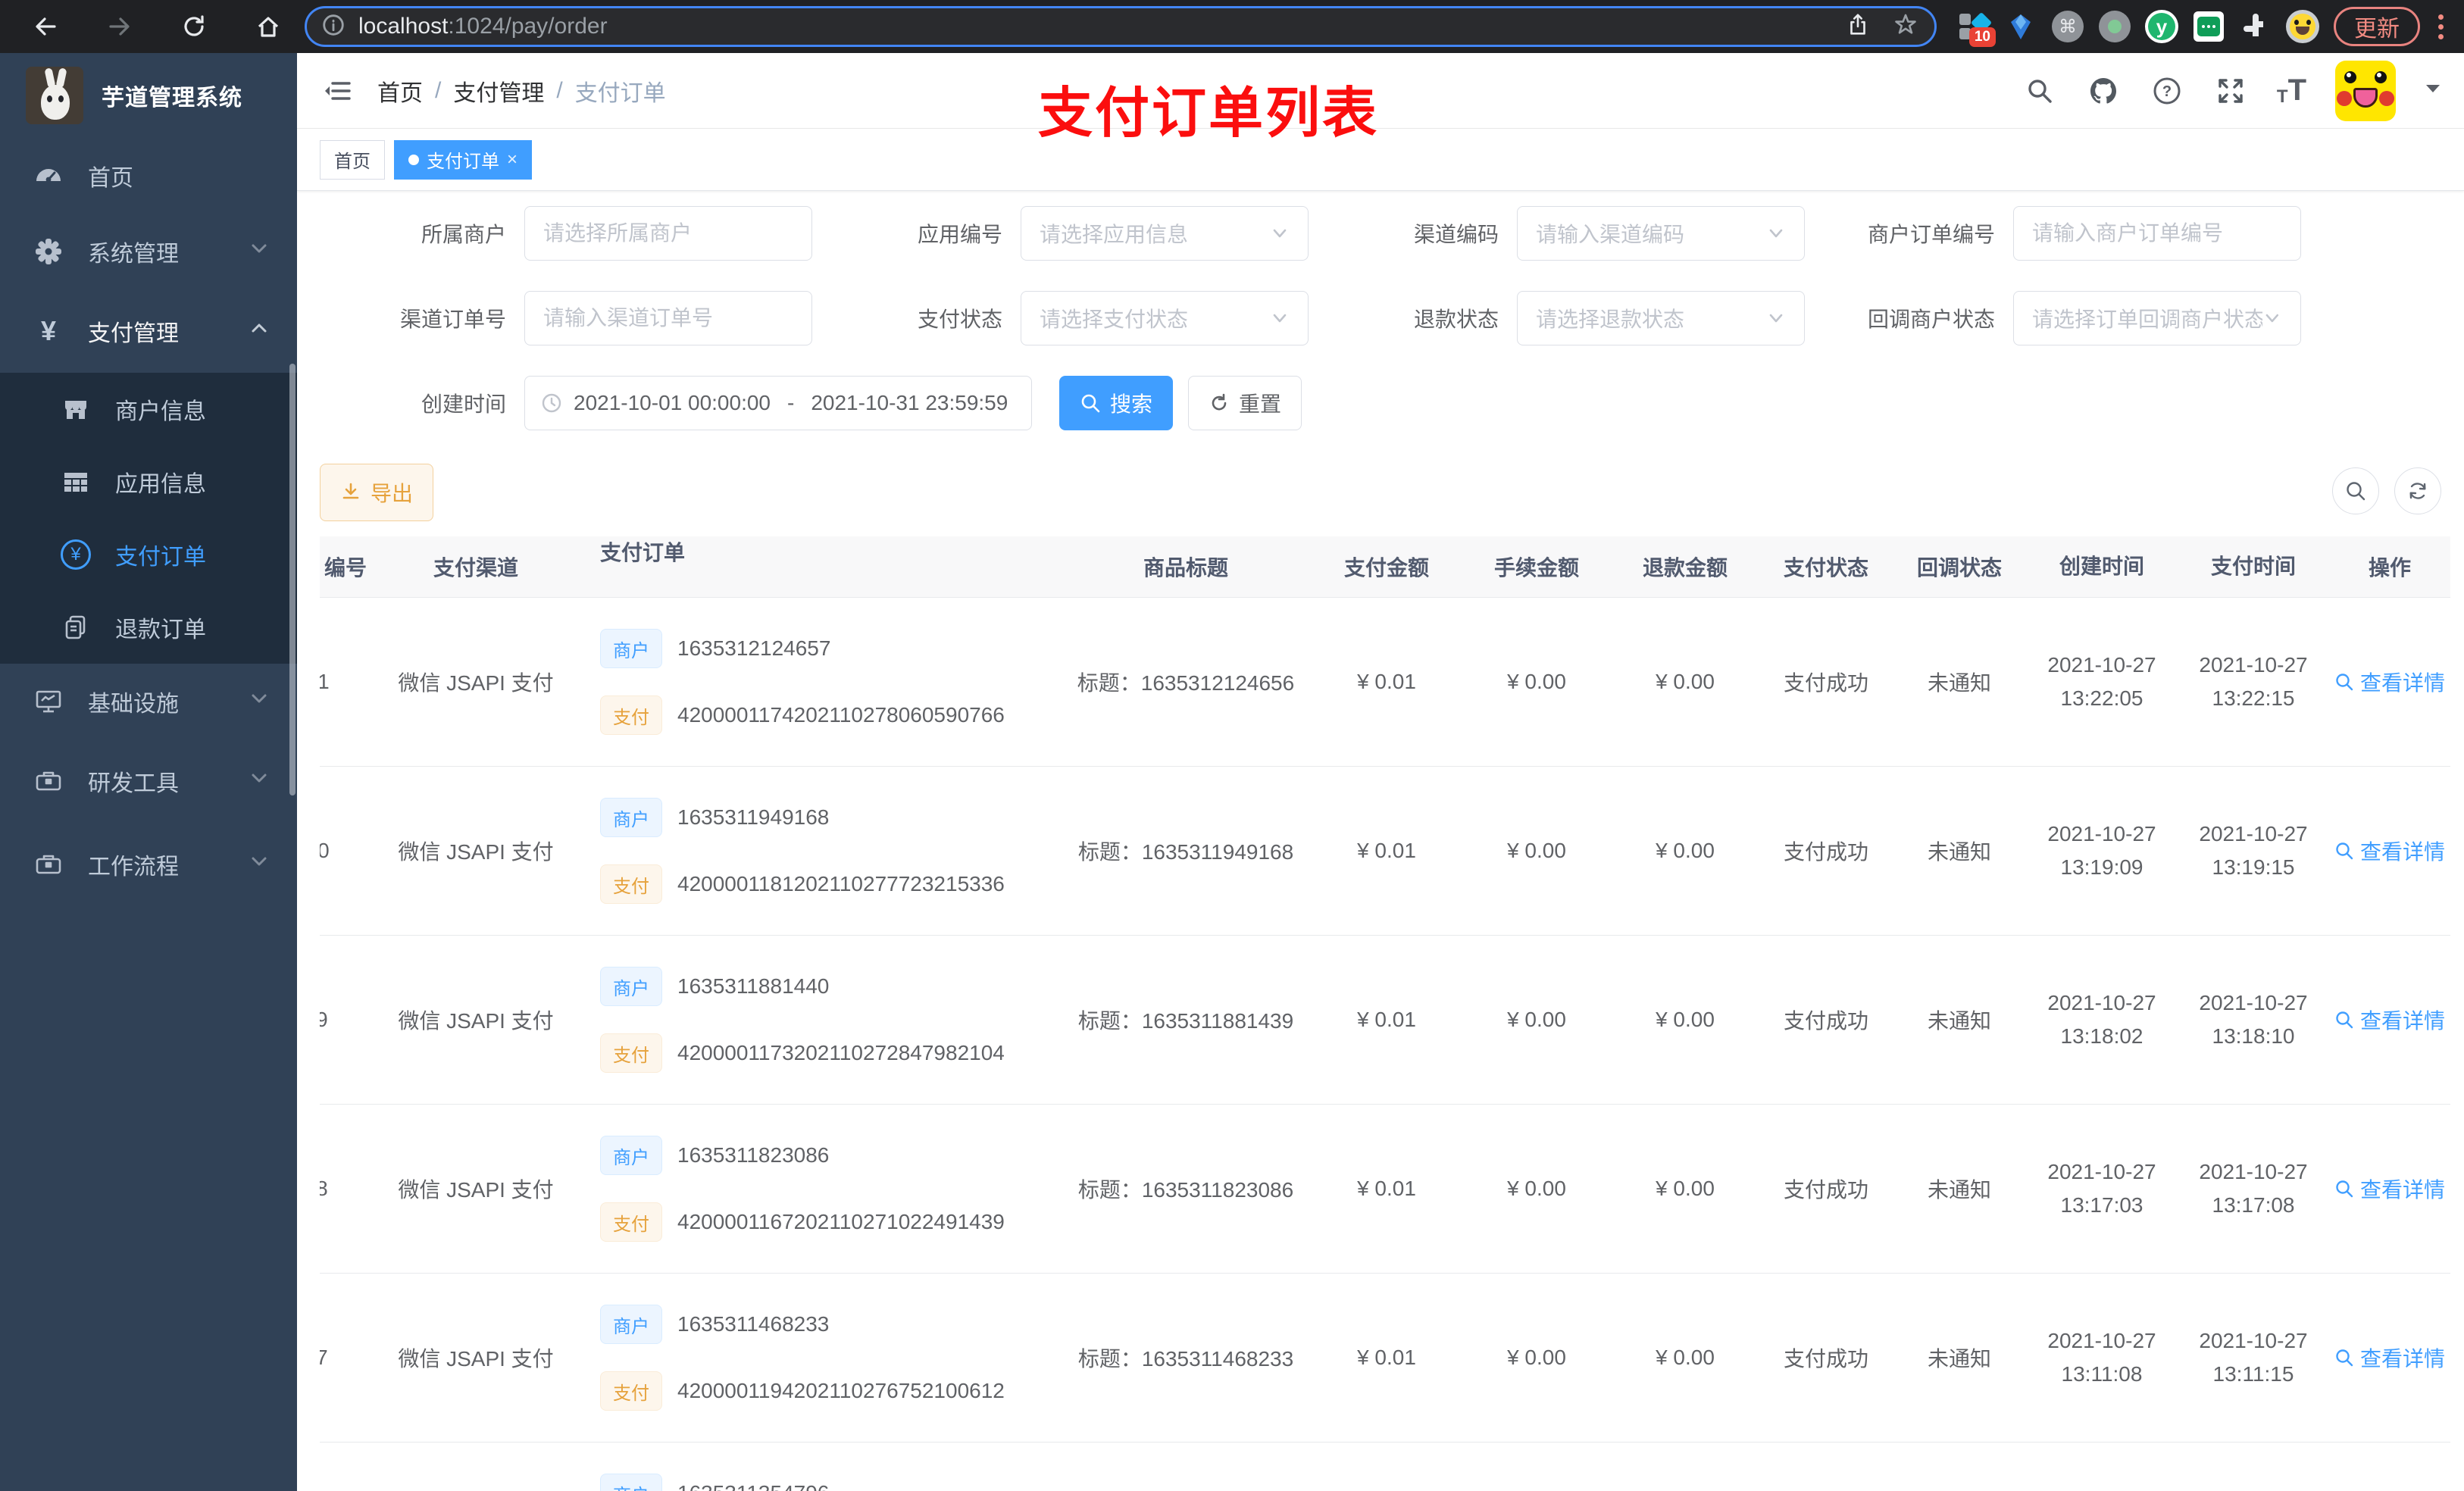  What do you see at coordinates (1661, 233) in the screenshot?
I see `channel-code-select: 请输入渠道编码` at bounding box center [1661, 233].